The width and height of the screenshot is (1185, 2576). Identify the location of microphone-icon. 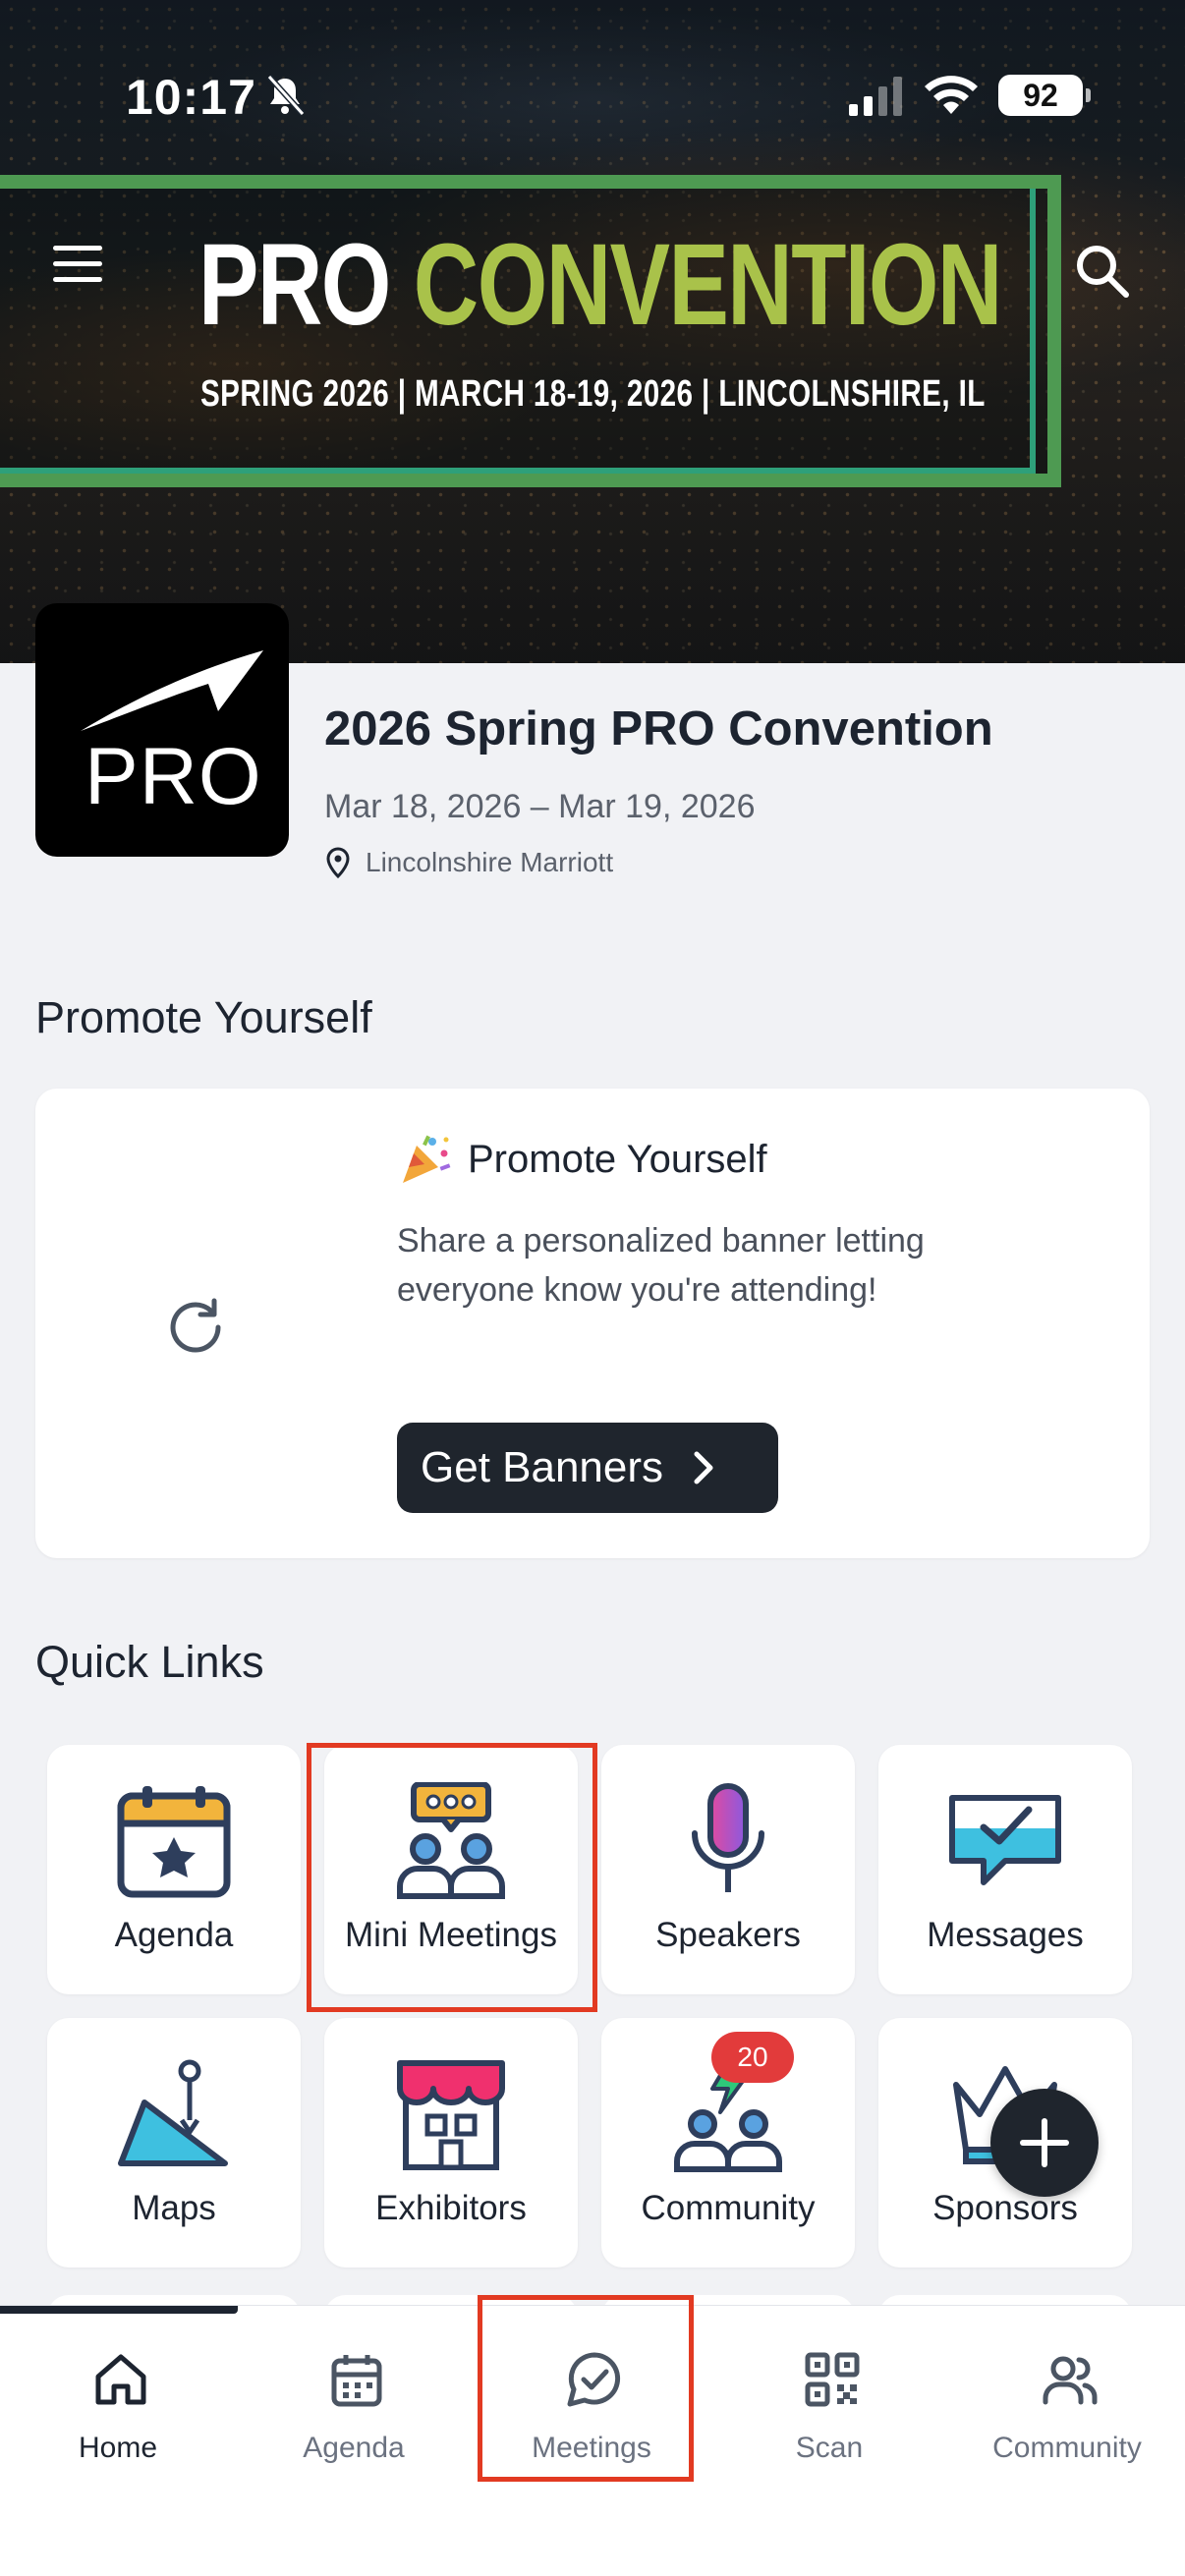
(728, 1837).